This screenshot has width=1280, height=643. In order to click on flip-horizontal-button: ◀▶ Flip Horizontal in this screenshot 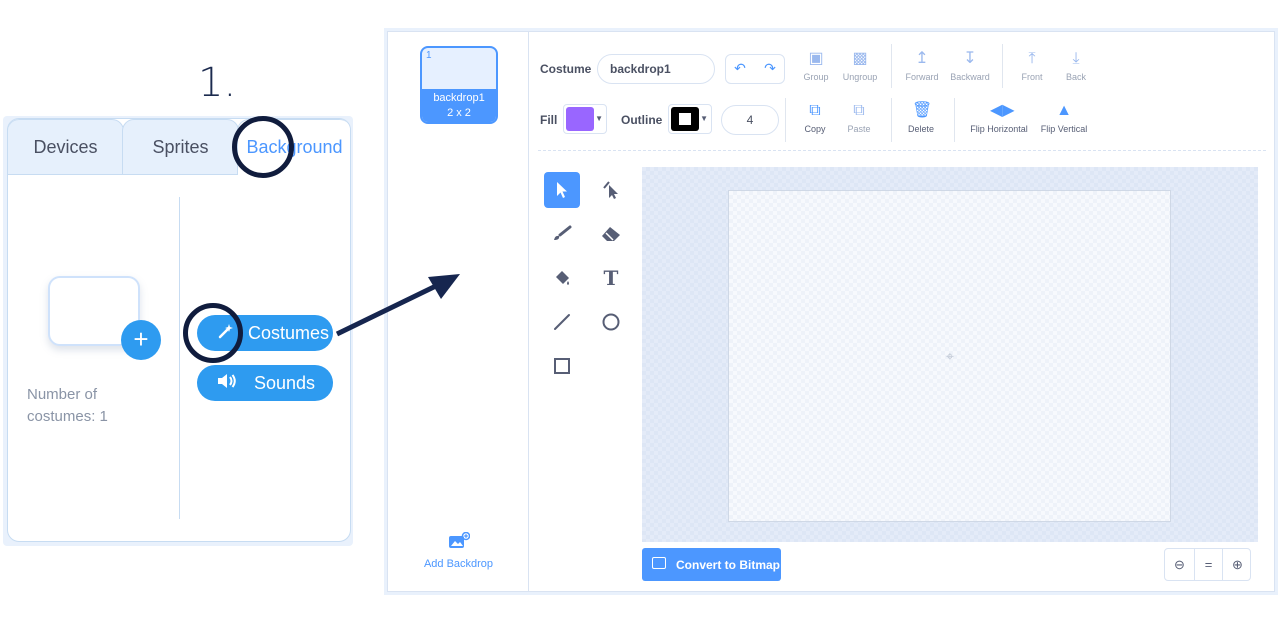, I will do `click(999, 118)`.